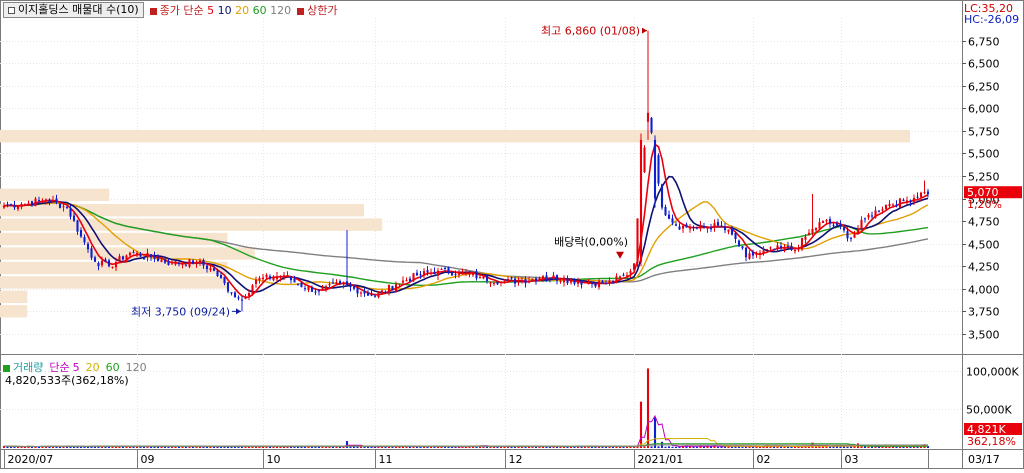  Describe the element at coordinates (984, 459) in the screenshot. I see `date-tick-label: 03/17` at that location.